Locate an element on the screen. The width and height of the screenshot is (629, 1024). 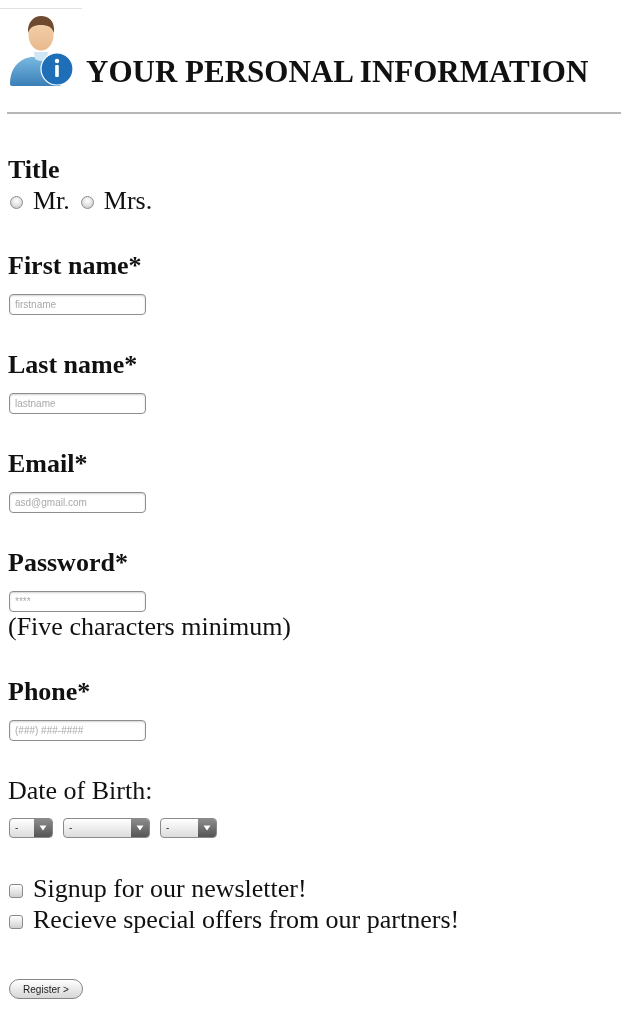
field-label: Password* is located at coordinates (68, 563).